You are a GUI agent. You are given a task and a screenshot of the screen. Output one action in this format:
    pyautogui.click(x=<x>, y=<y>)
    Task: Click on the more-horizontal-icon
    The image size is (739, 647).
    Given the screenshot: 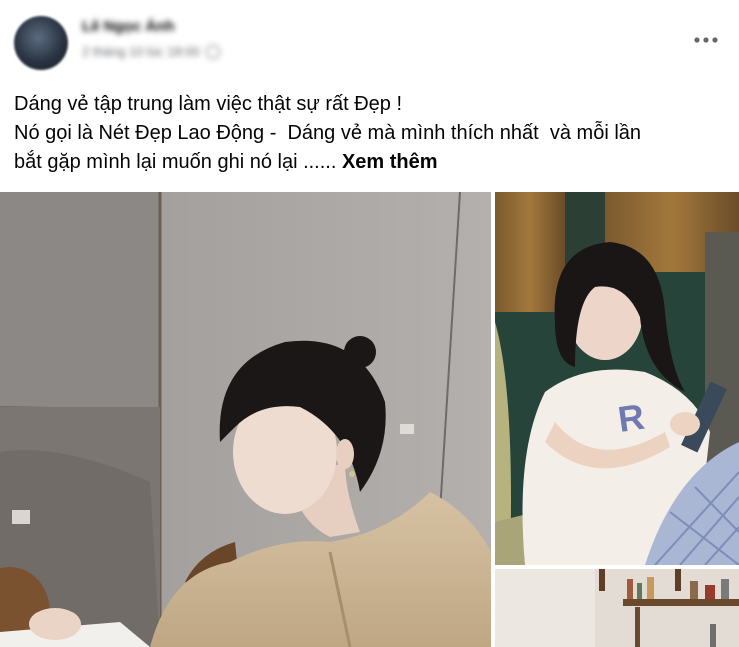 What is the action you would take?
    pyautogui.click(x=706, y=40)
    